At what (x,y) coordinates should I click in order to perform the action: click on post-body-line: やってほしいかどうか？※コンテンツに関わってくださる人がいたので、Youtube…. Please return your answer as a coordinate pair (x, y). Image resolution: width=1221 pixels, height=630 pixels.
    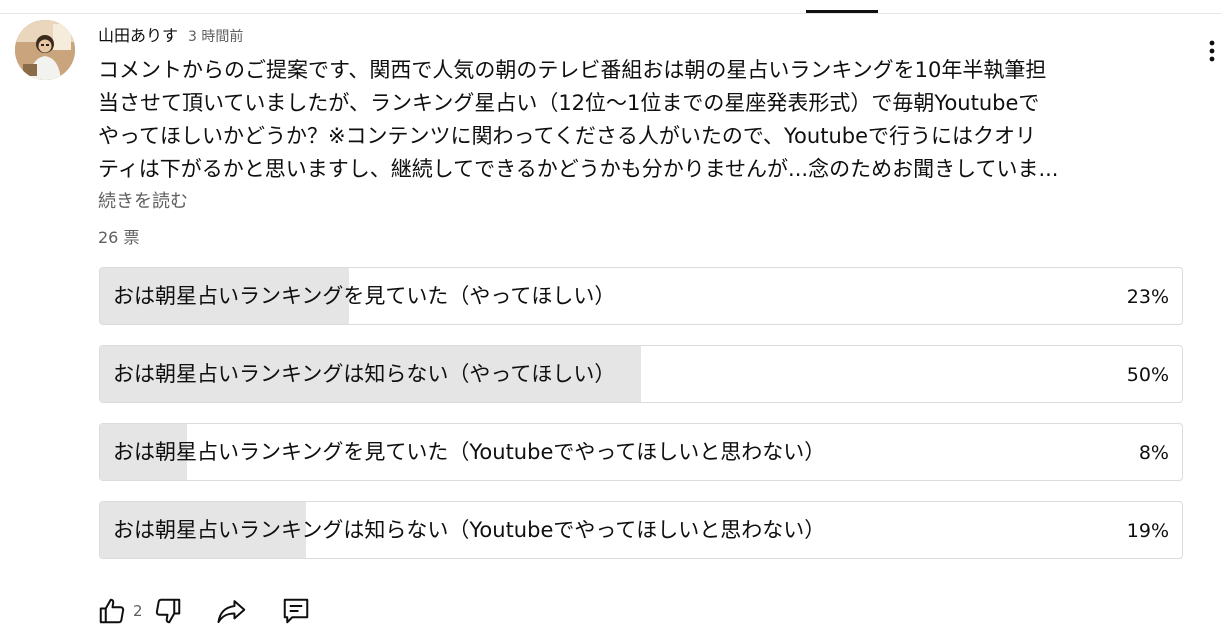
    Looking at the image, I should click on (567, 136).